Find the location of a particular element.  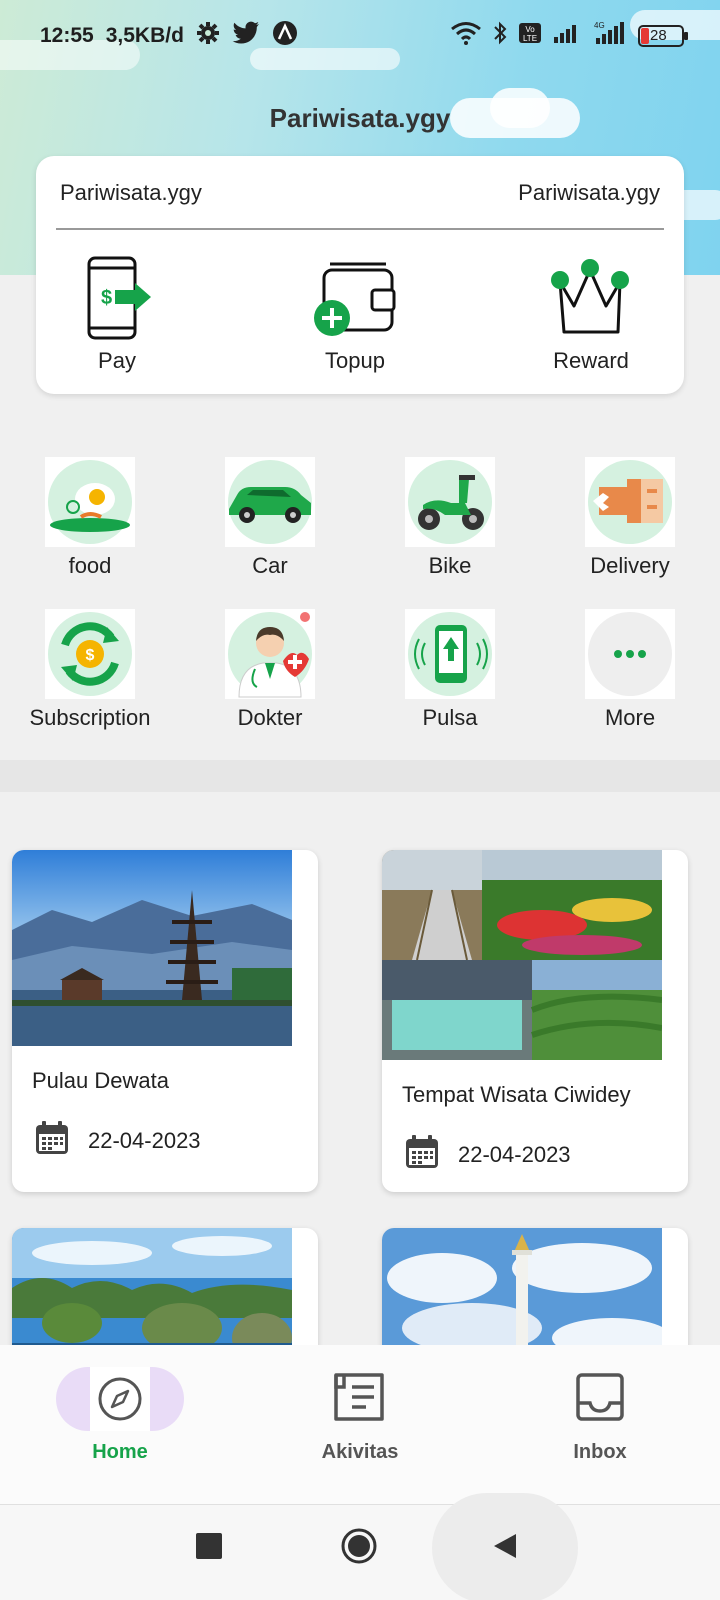

battery-level: 28 is located at coordinates (658, 35).